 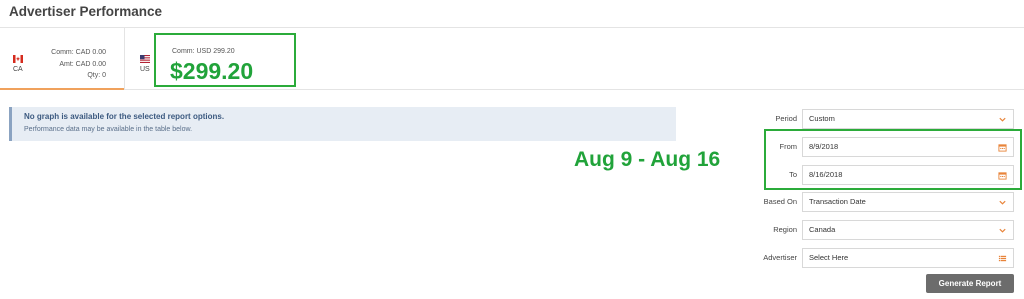 I want to click on ca-amt: Amt: CAD 0.00, so click(x=82, y=64).